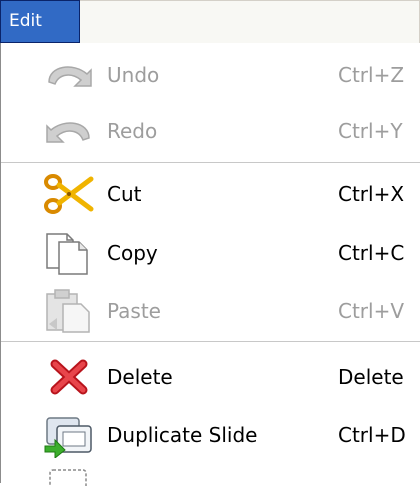  Describe the element at coordinates (210, 194) in the screenshot. I see `menu-item-cut: Cut Ctrl+X` at that location.